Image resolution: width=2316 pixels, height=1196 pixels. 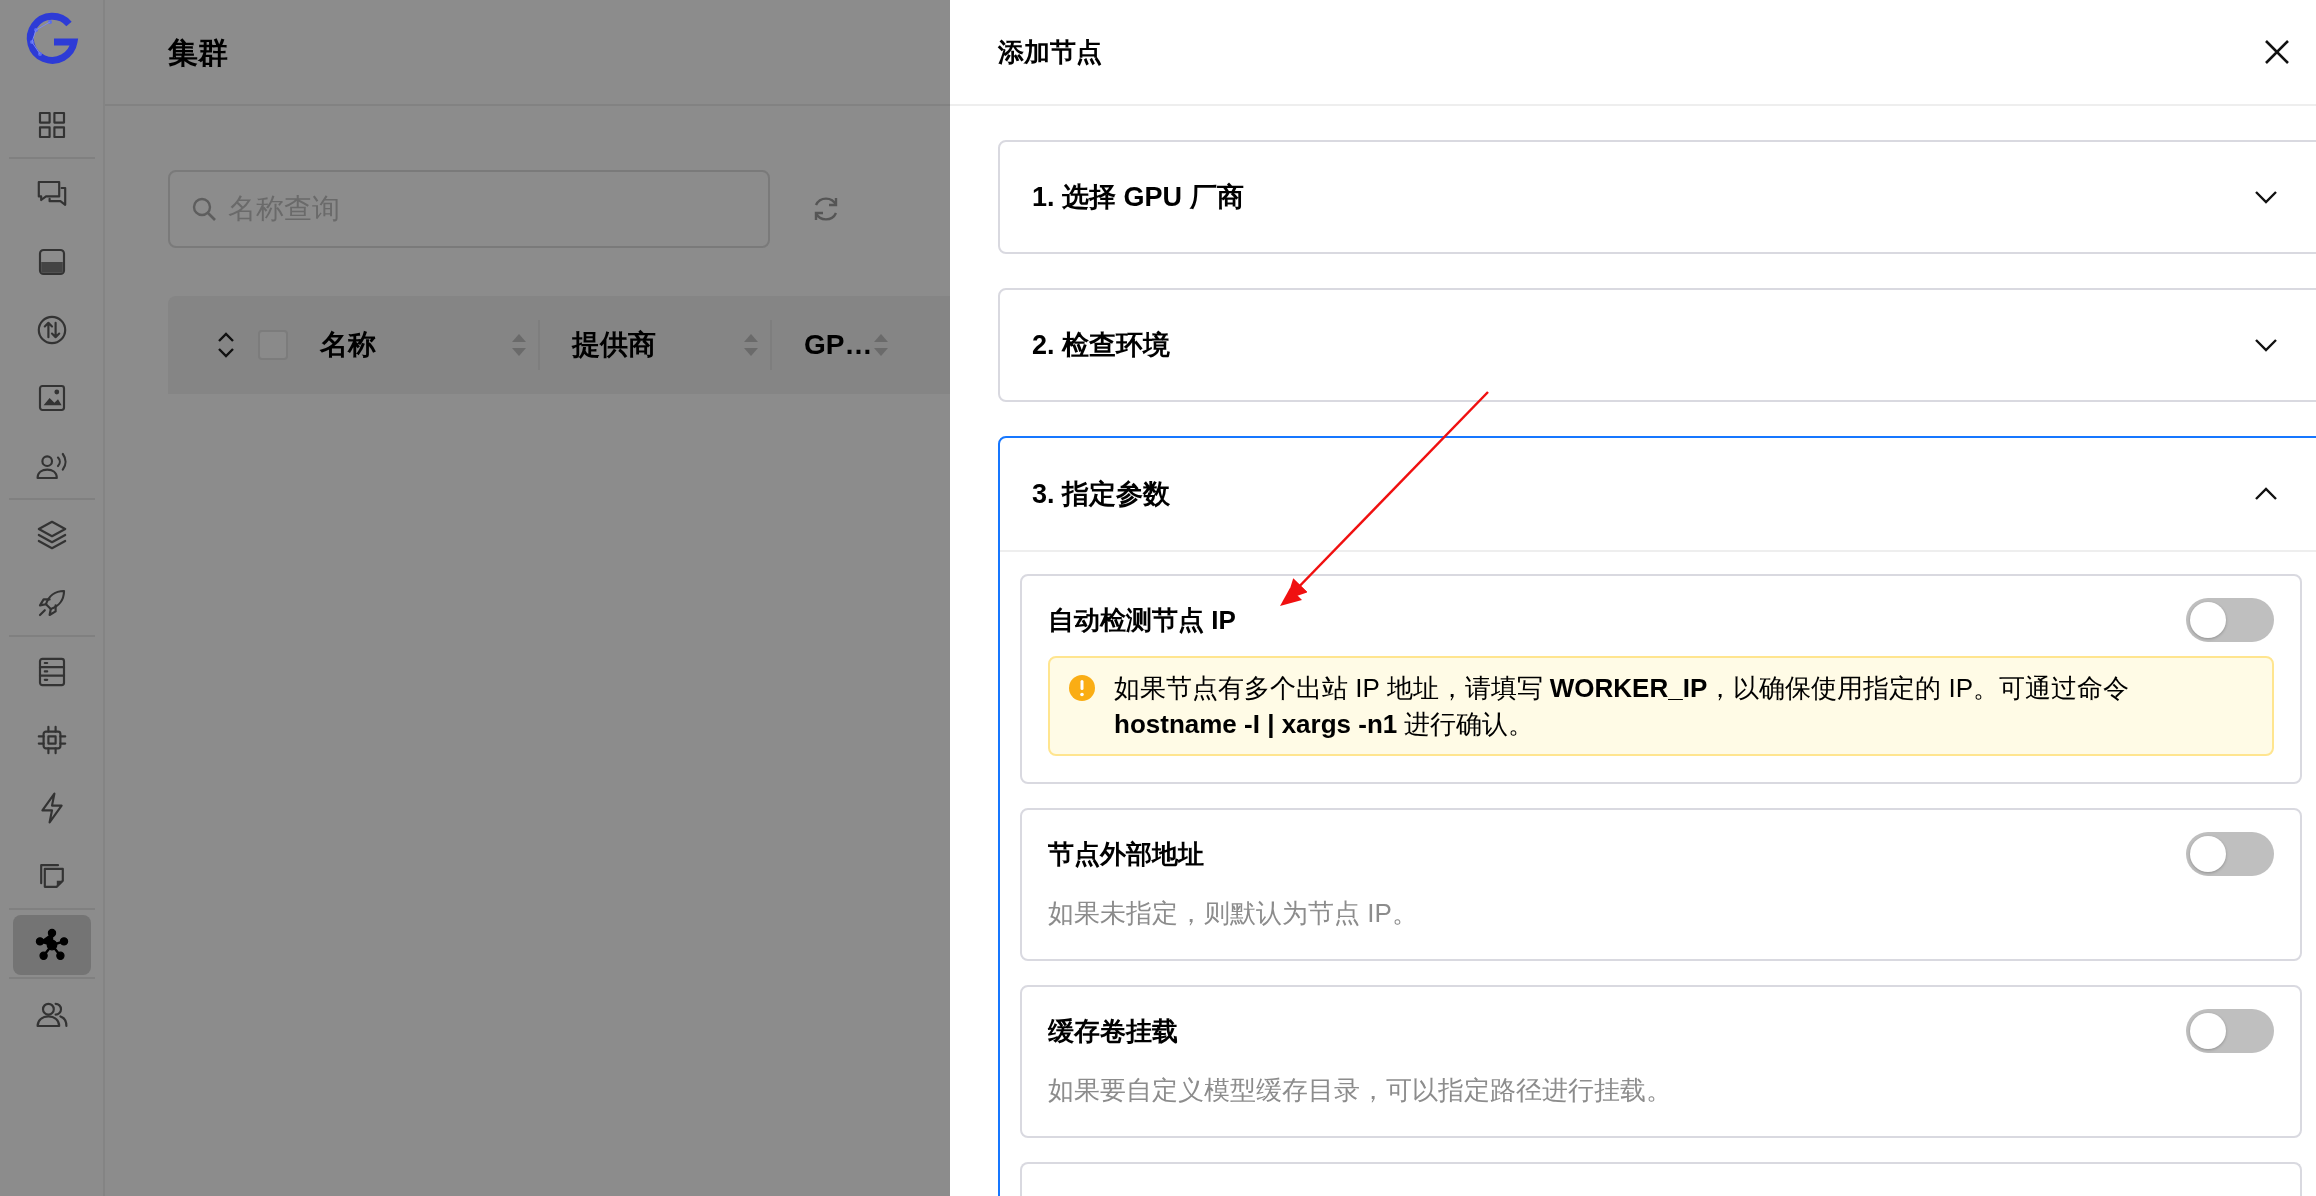 I want to click on setting-title: 自动检测节点 IP, so click(x=1142, y=620).